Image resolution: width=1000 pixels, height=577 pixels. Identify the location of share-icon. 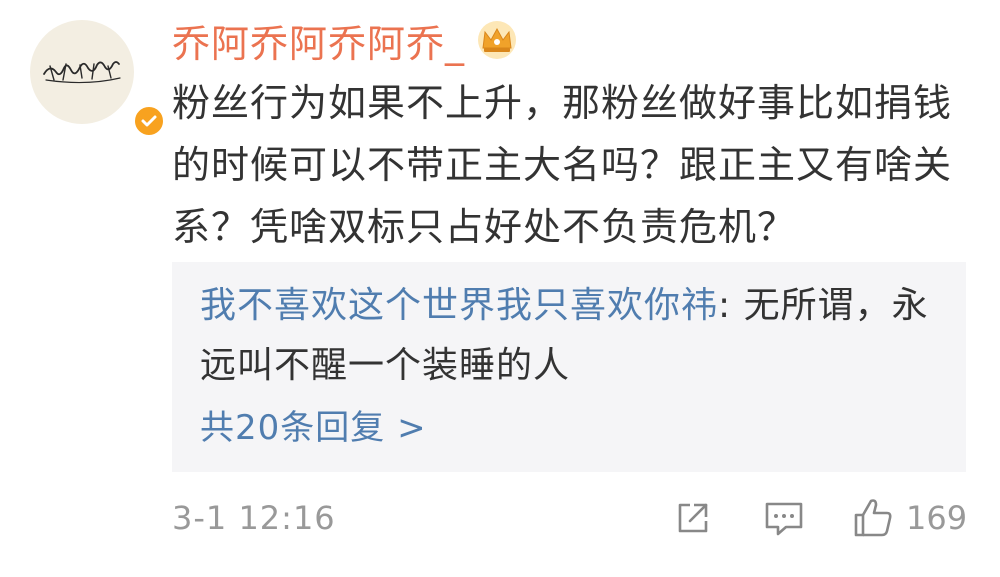
(693, 518).